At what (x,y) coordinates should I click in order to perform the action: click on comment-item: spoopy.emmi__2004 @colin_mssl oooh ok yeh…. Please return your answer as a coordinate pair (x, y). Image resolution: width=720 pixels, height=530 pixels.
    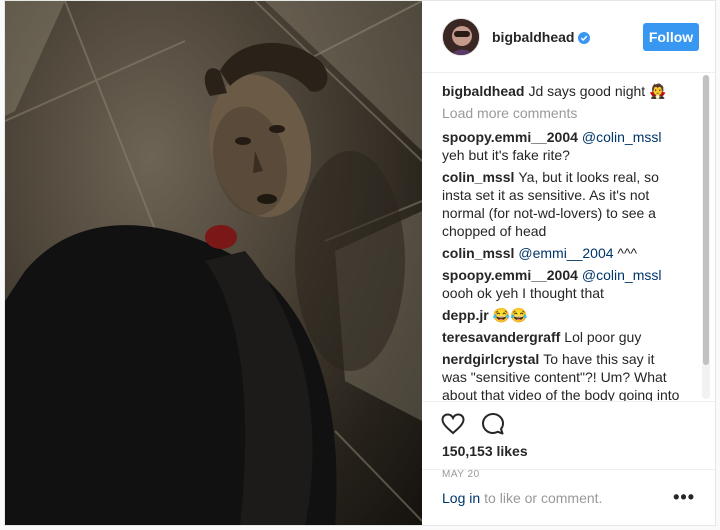
    Looking at the image, I should click on (561, 284).